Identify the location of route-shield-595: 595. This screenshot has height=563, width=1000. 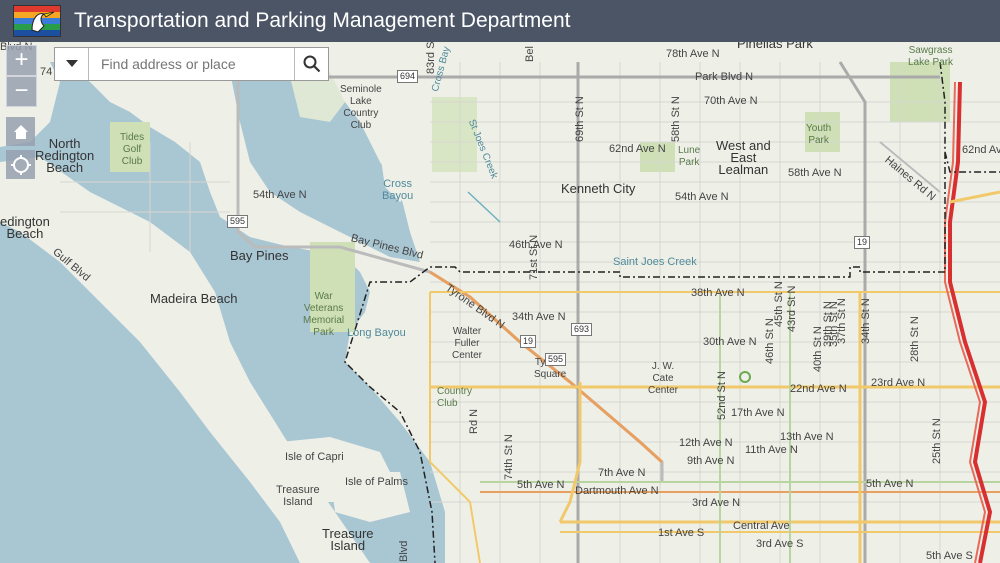
(238, 221).